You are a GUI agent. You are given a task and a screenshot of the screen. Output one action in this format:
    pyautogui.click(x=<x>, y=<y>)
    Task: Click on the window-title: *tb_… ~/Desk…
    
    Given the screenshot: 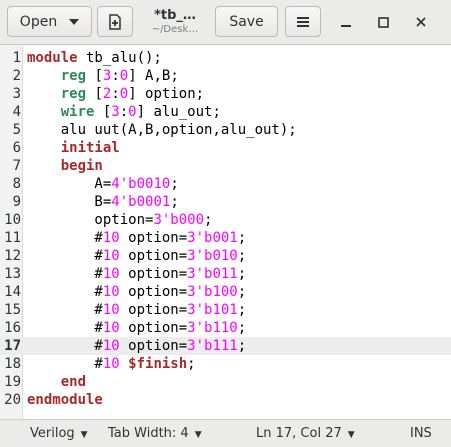 What is the action you would take?
    pyautogui.click(x=175, y=21)
    